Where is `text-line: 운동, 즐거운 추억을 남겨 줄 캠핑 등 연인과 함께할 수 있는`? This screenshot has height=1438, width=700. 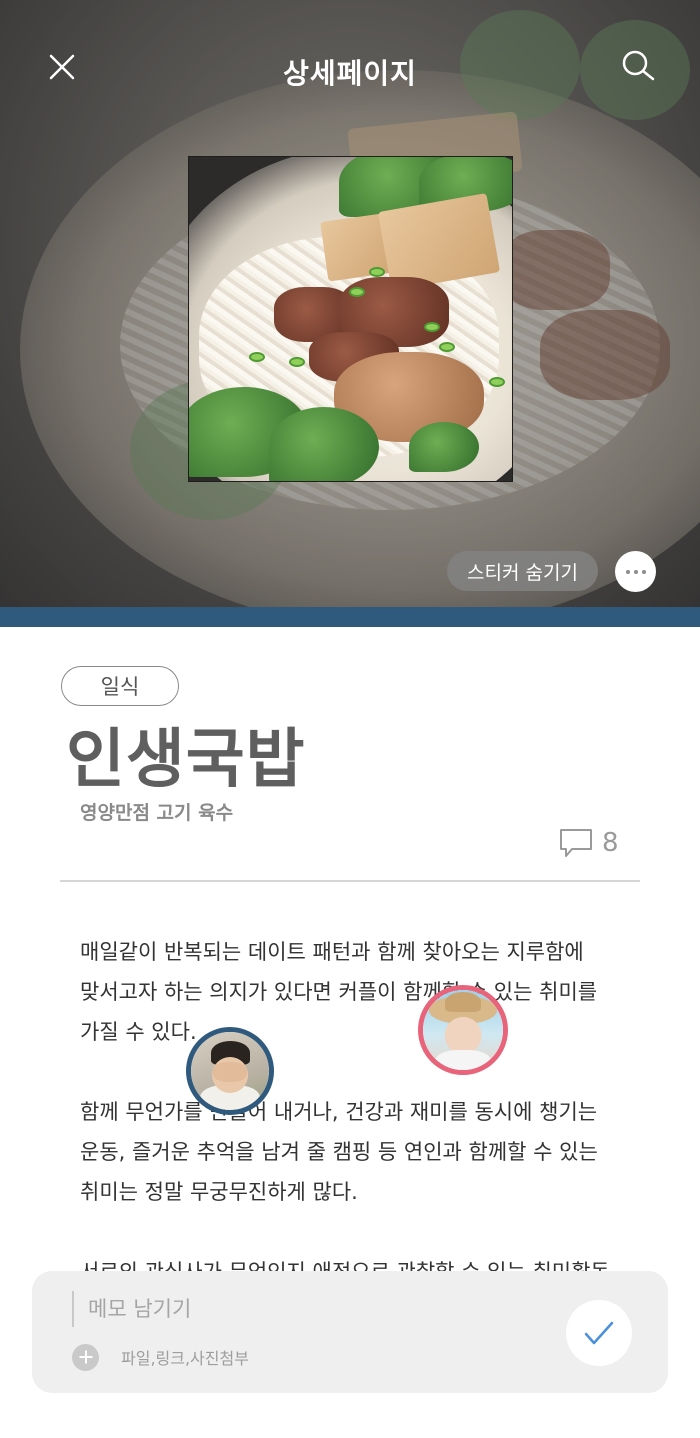
text-line: 운동, 즐거운 추억을 남겨 줄 캠핑 등 연인과 함께할 수 있는 is located at coordinates (339, 1152).